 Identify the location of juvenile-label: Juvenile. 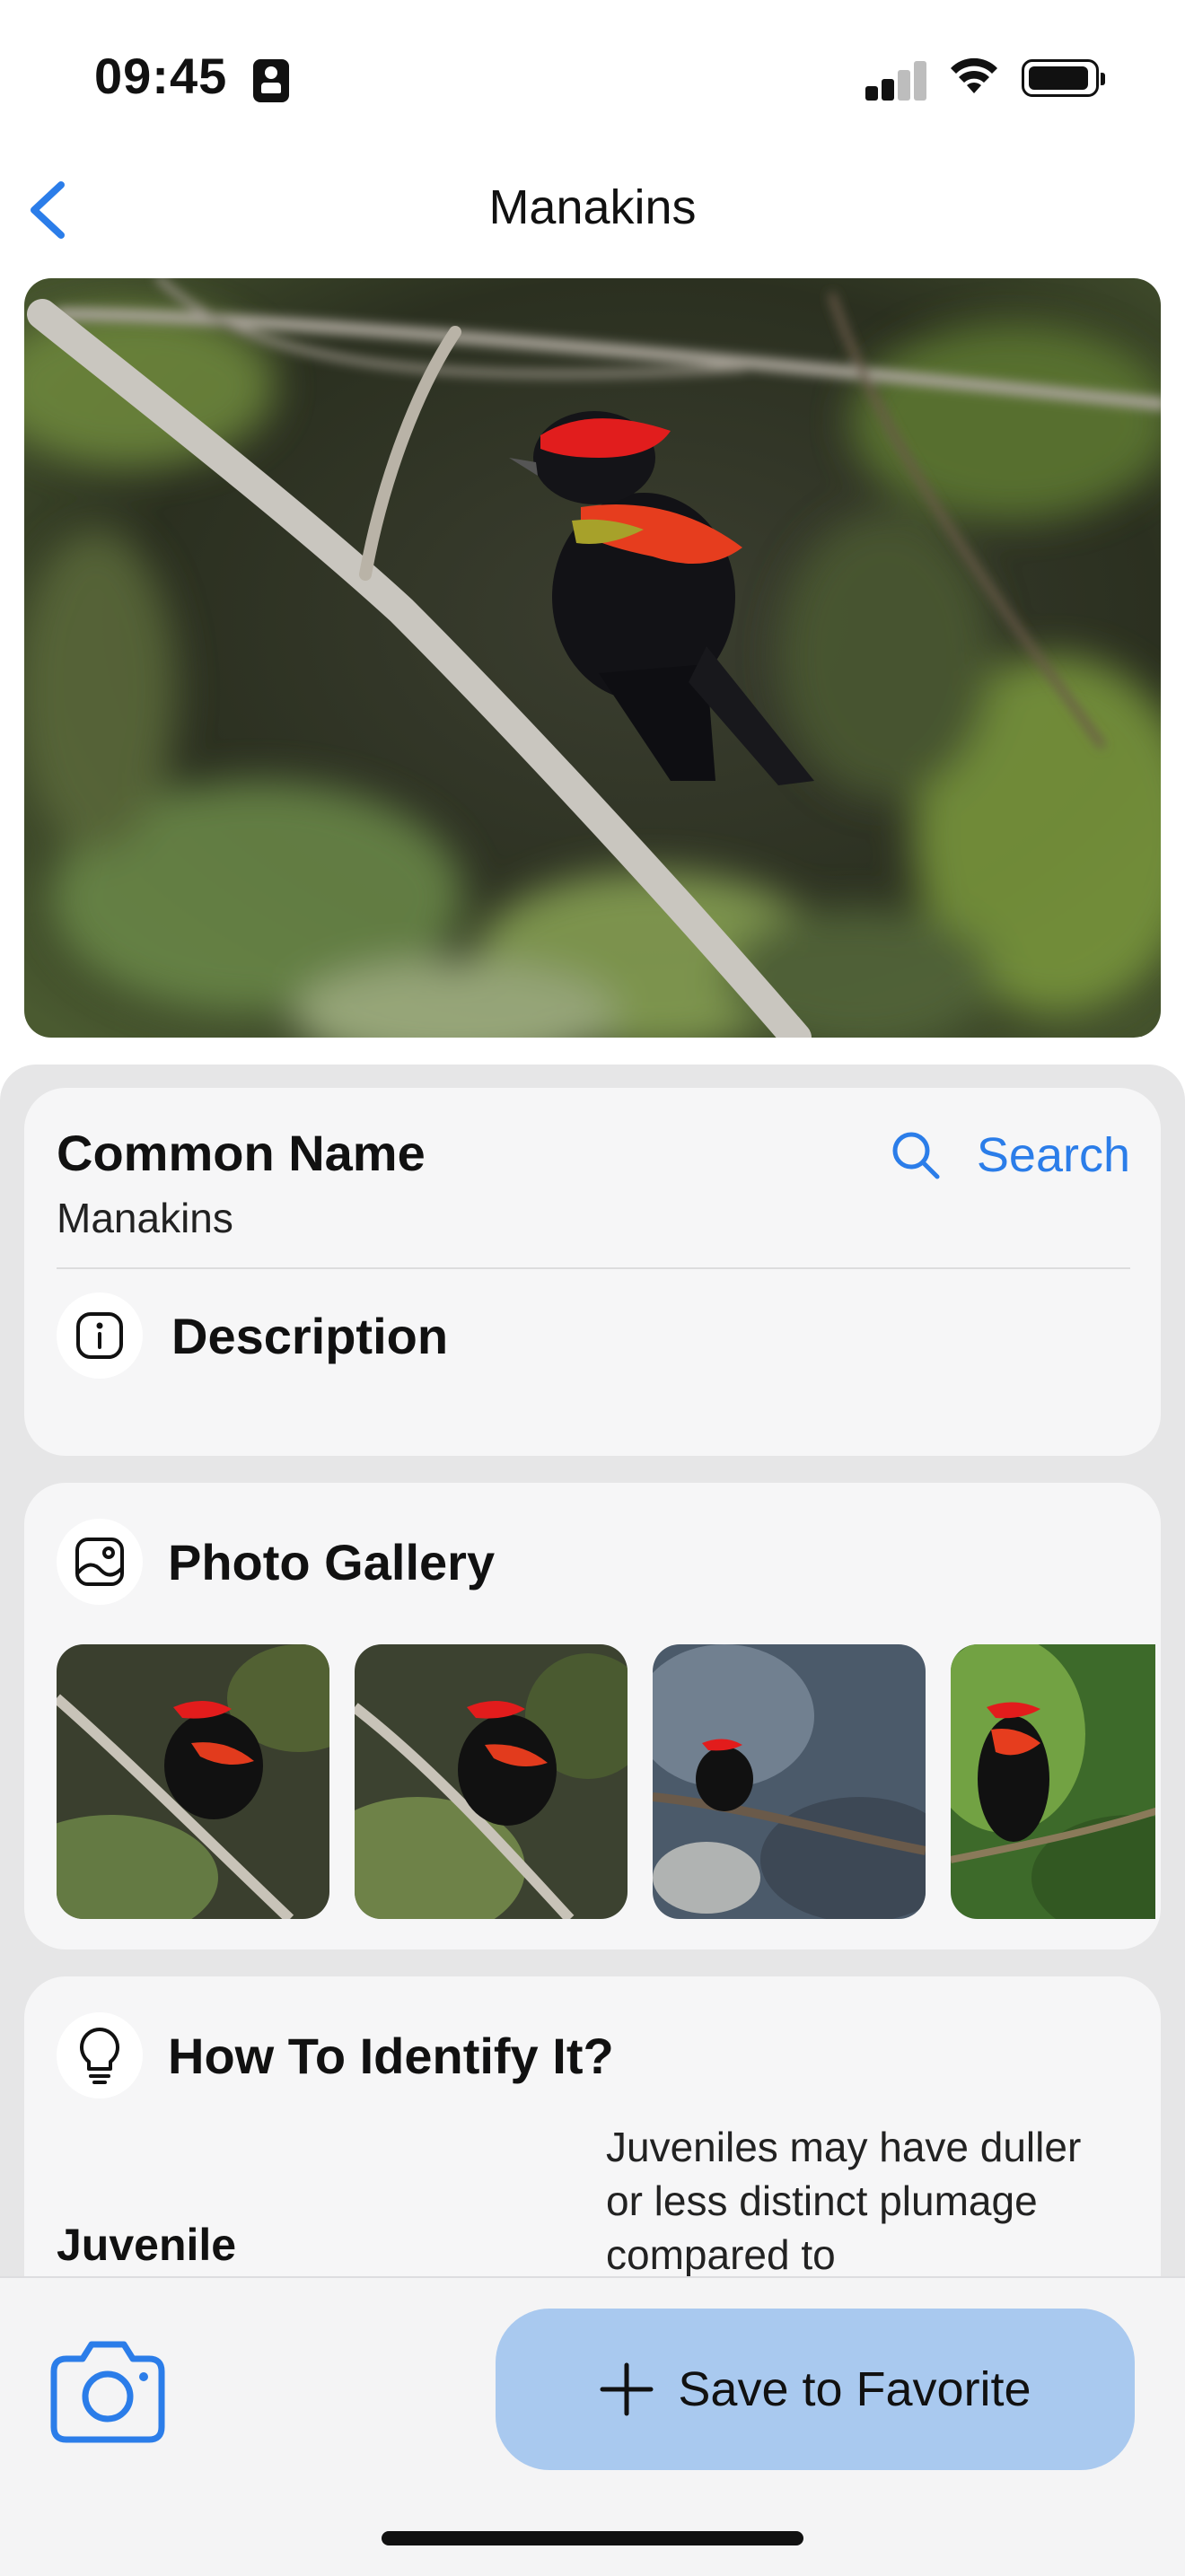
(147, 2245).